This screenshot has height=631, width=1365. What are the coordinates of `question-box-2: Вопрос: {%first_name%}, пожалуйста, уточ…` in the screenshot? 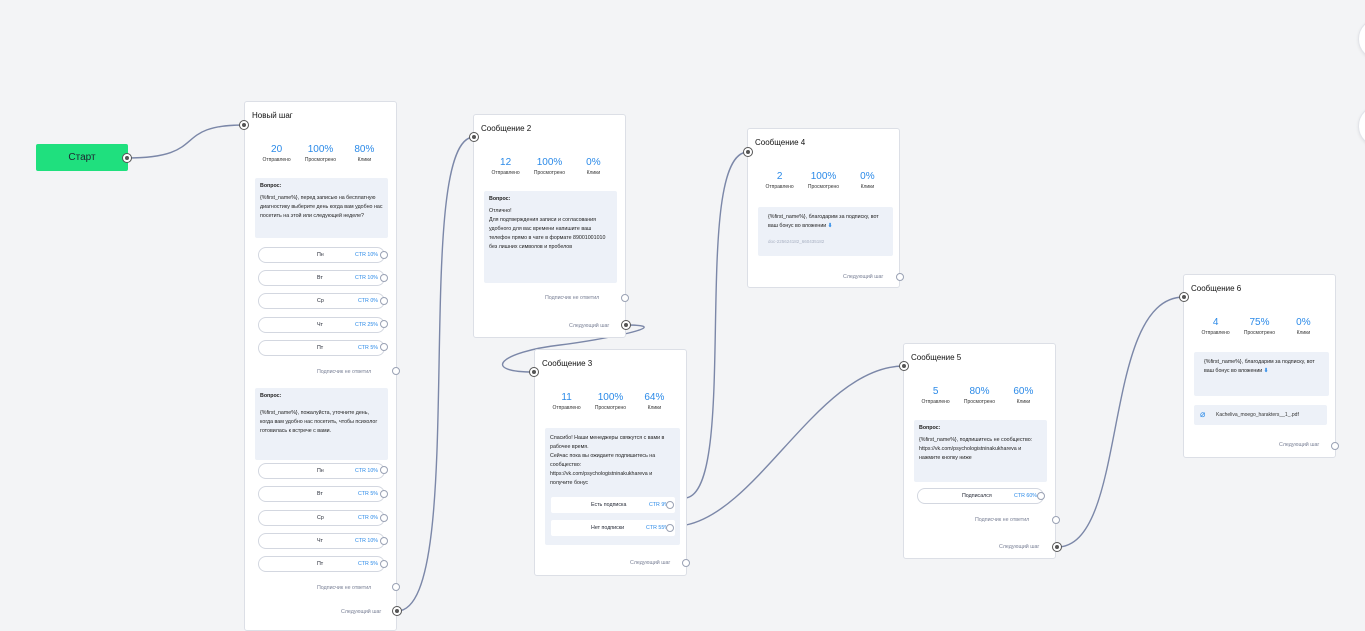 It's located at (321, 424).